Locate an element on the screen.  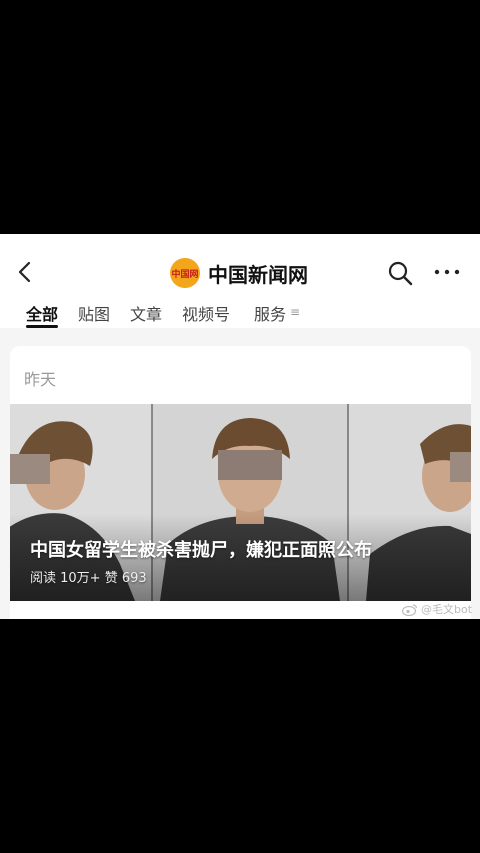
back-arrow-icon is located at coordinates (26, 272).